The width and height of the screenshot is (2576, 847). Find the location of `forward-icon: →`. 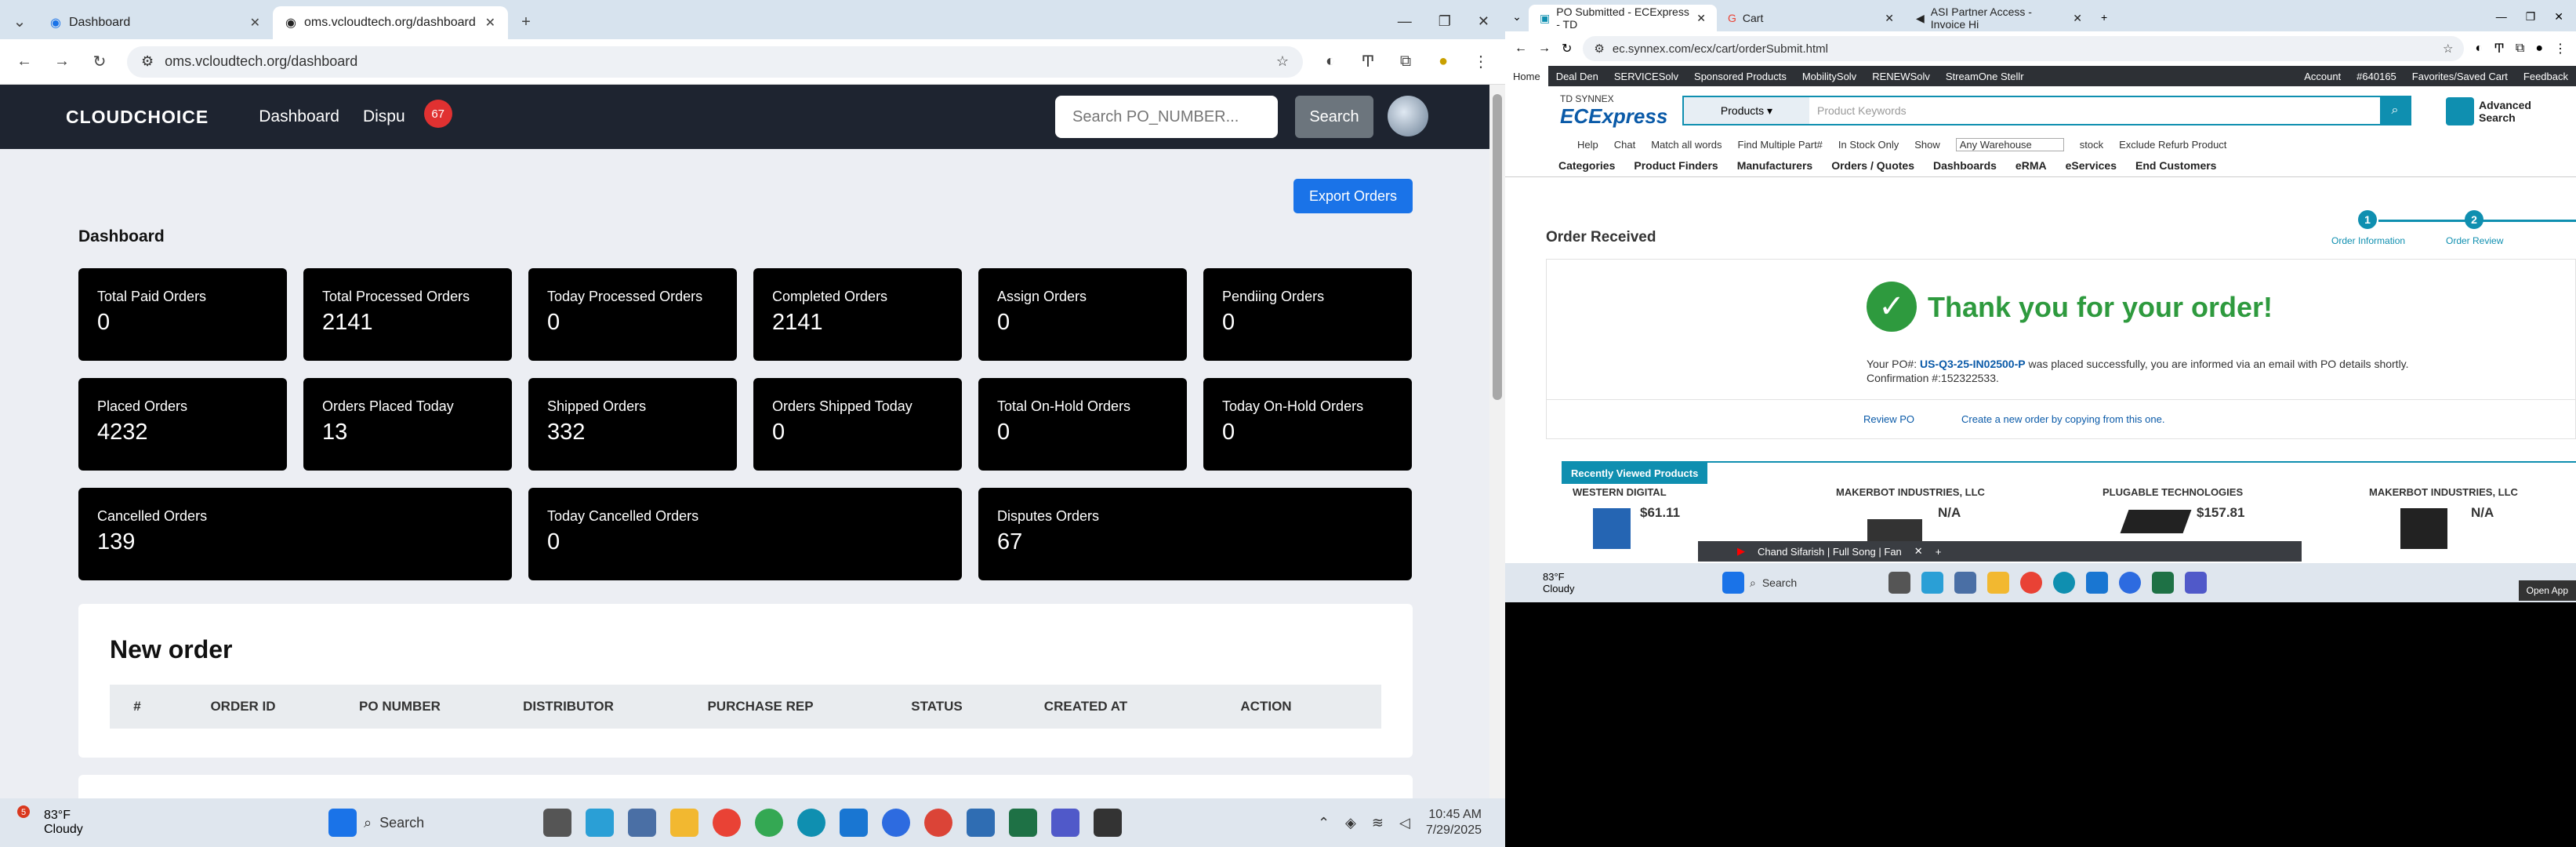

forward-icon: → is located at coordinates (1545, 49).